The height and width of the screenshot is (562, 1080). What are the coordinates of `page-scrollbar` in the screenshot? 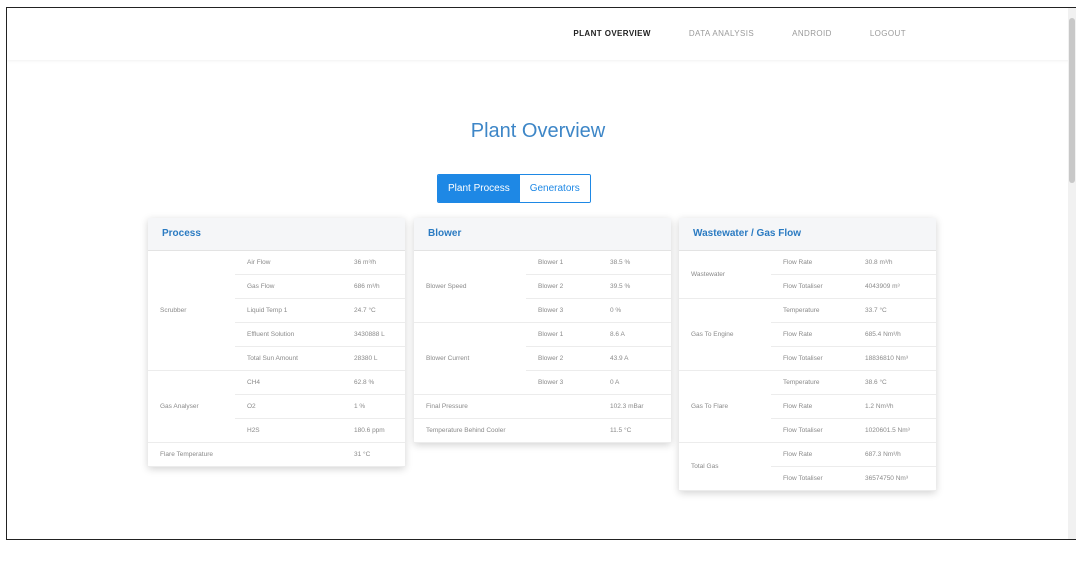 It's located at (1072, 273).